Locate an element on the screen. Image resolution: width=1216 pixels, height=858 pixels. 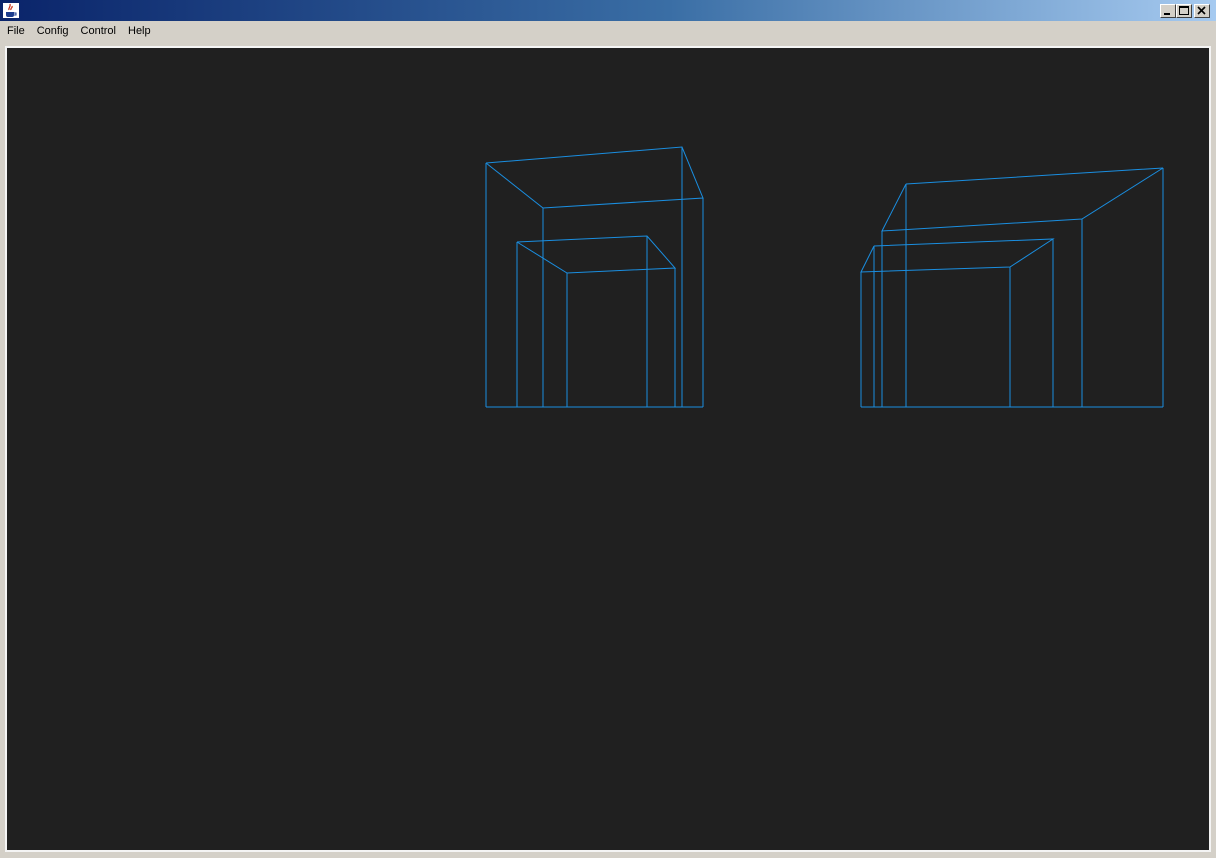
menu-file: File is located at coordinates (15, 31).